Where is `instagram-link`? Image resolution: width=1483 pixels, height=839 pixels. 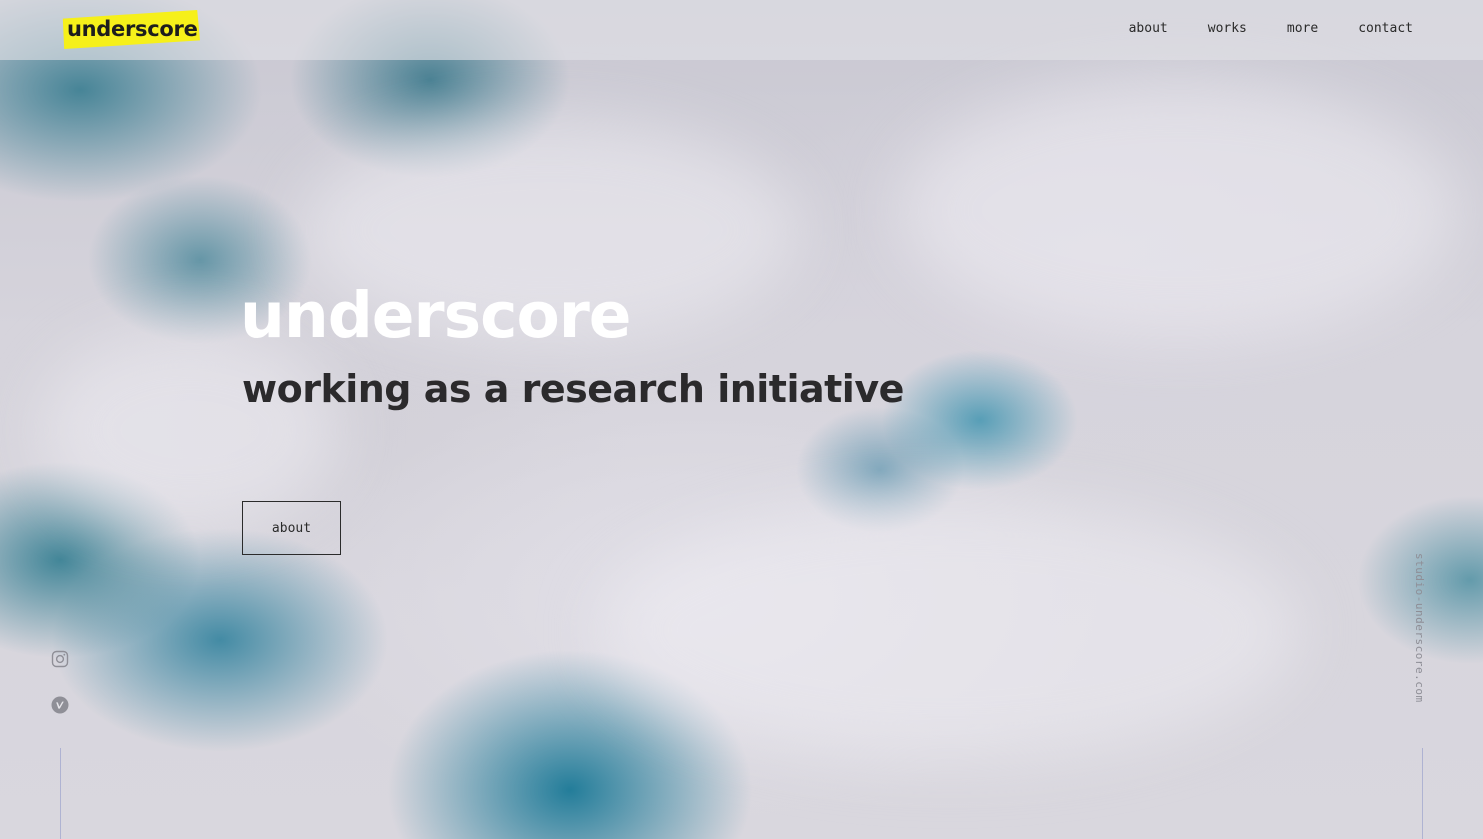 instagram-link is located at coordinates (60, 659).